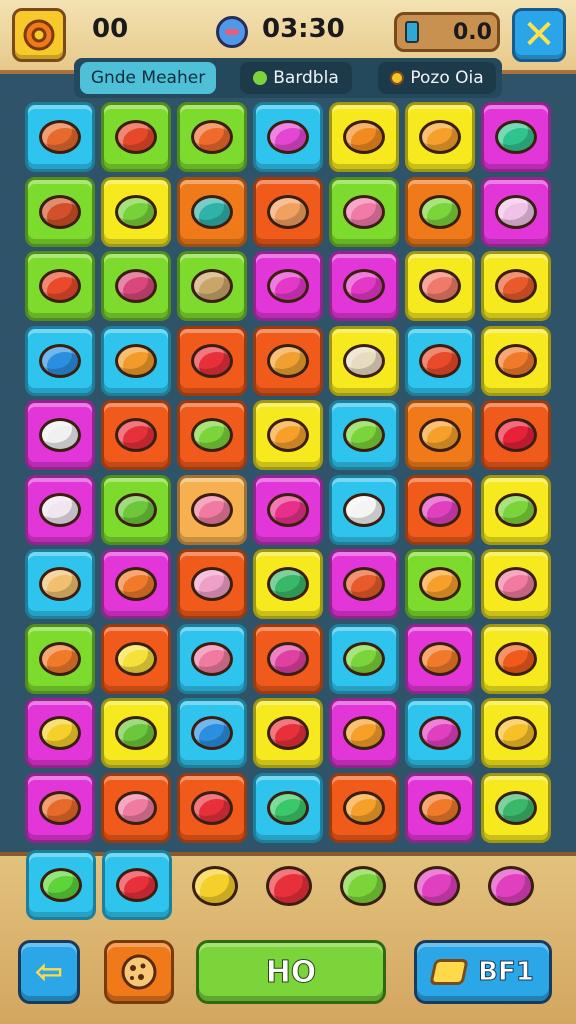 The image size is (576, 1024). I want to click on tab-boards: Bardbla, so click(296, 78).